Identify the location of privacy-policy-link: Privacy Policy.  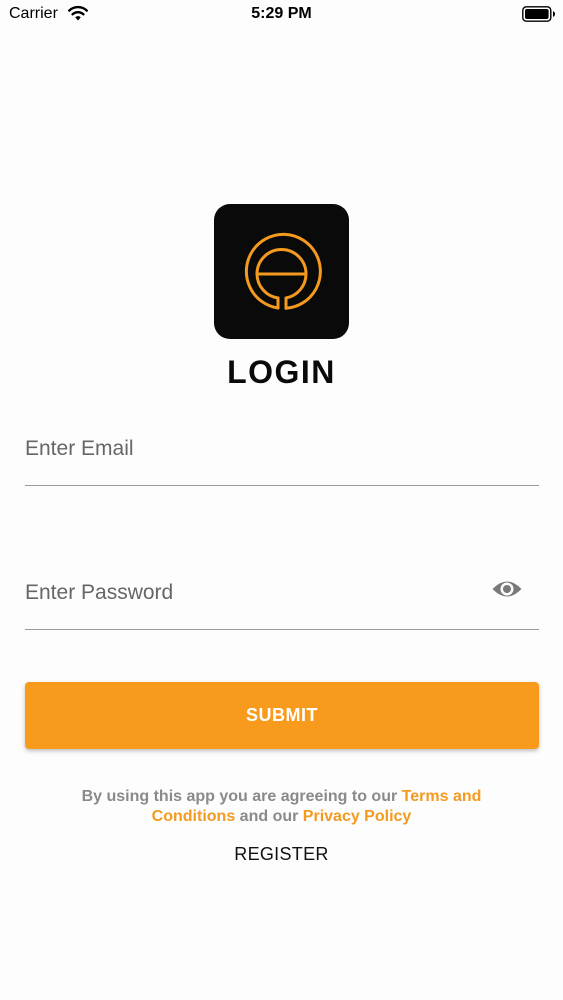
(357, 816).